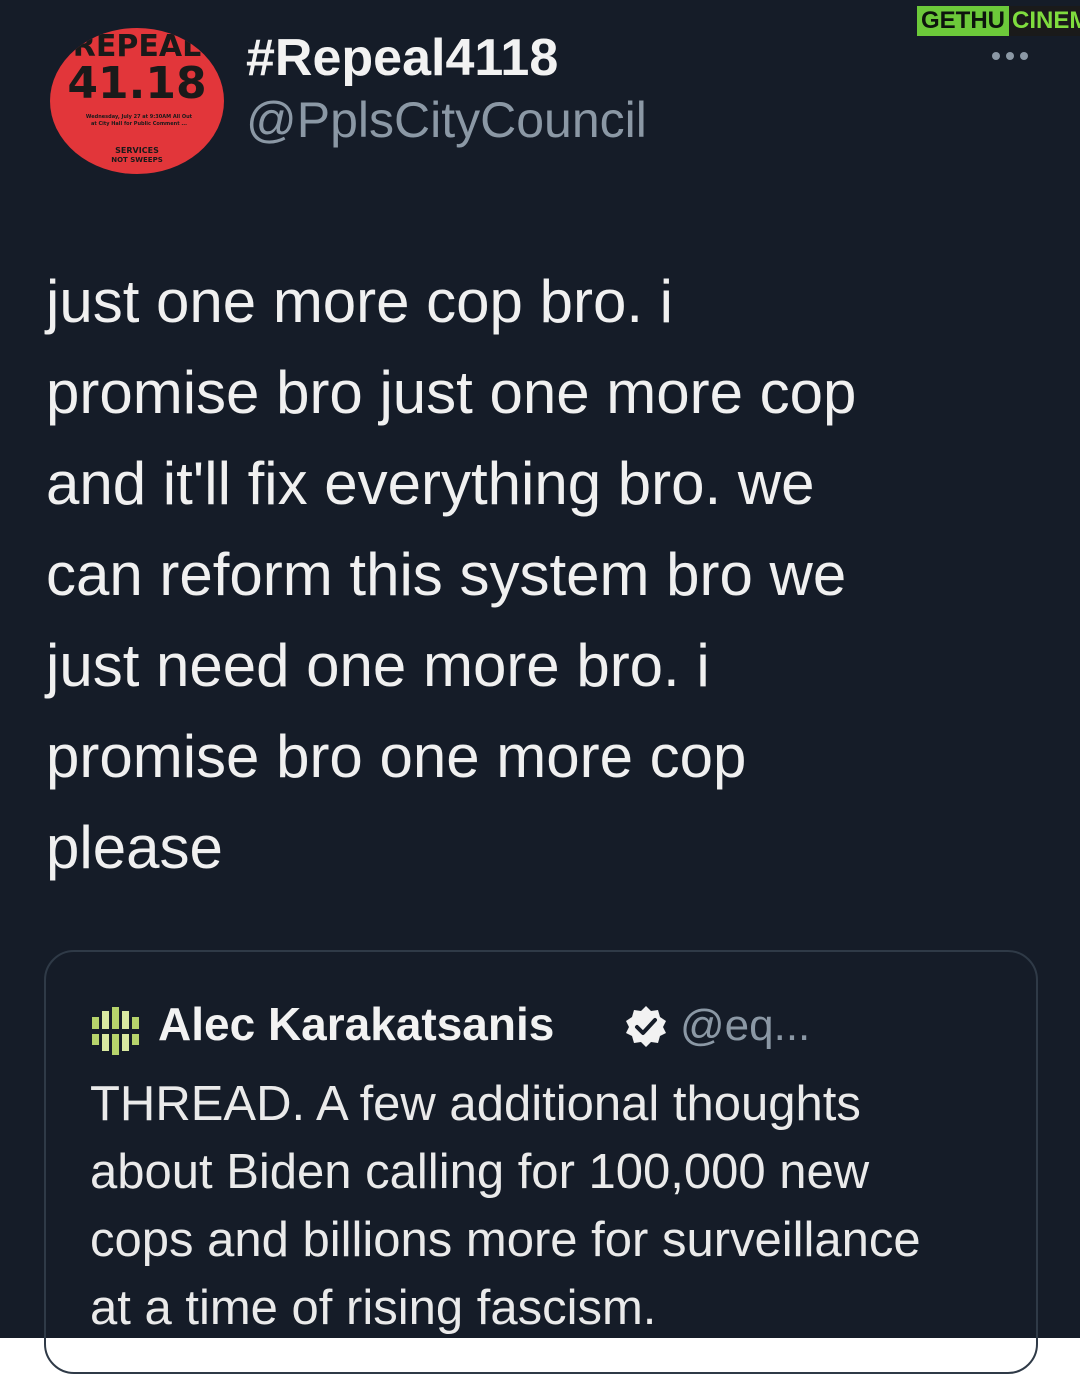 The image size is (1080, 1374). Describe the element at coordinates (137, 160) in the screenshot. I see `avatar-text-sweeps: NOT SWEEPS` at that location.